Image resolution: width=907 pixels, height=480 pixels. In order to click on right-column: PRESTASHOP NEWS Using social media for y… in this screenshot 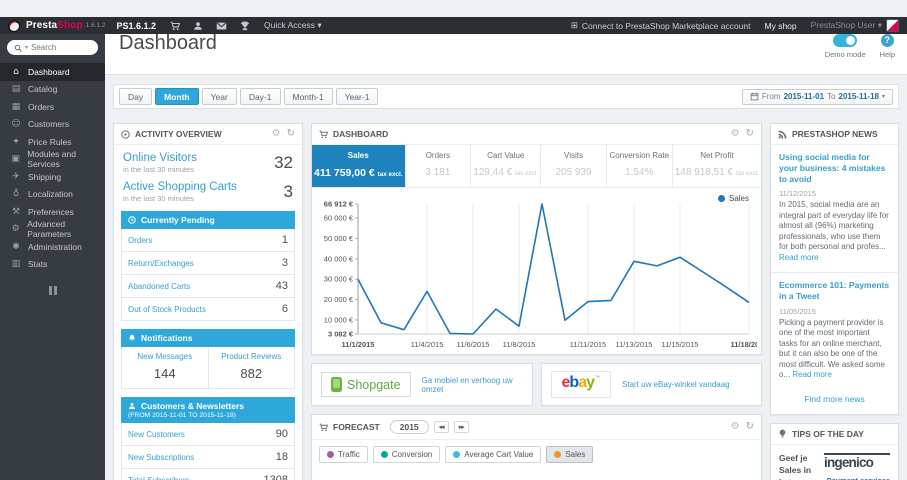, I will do `click(834, 301)`.